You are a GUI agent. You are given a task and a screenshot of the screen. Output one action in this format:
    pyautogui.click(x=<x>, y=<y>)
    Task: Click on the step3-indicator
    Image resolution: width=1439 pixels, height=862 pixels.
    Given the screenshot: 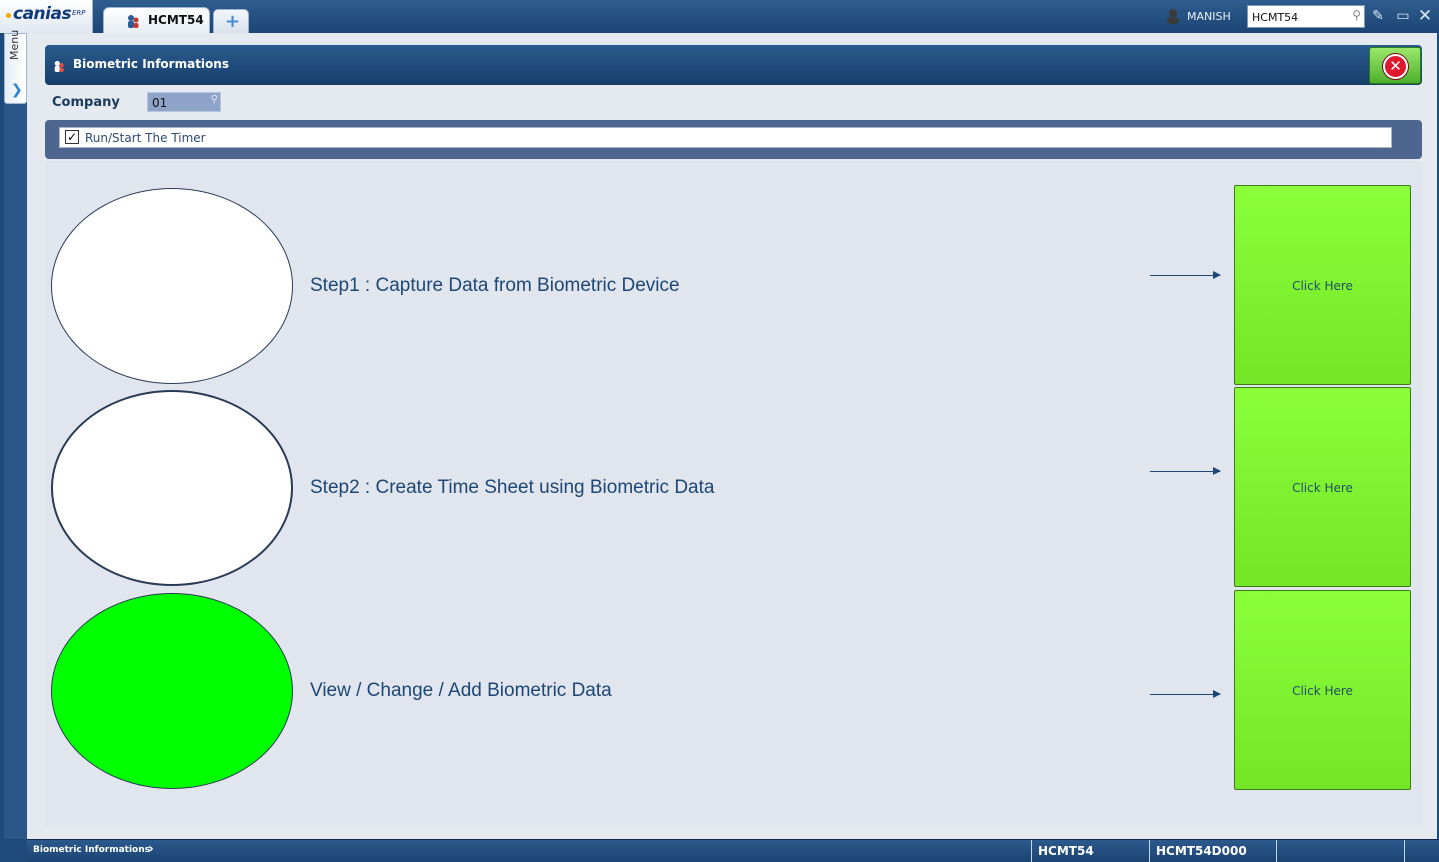 What is the action you would take?
    pyautogui.click(x=172, y=691)
    